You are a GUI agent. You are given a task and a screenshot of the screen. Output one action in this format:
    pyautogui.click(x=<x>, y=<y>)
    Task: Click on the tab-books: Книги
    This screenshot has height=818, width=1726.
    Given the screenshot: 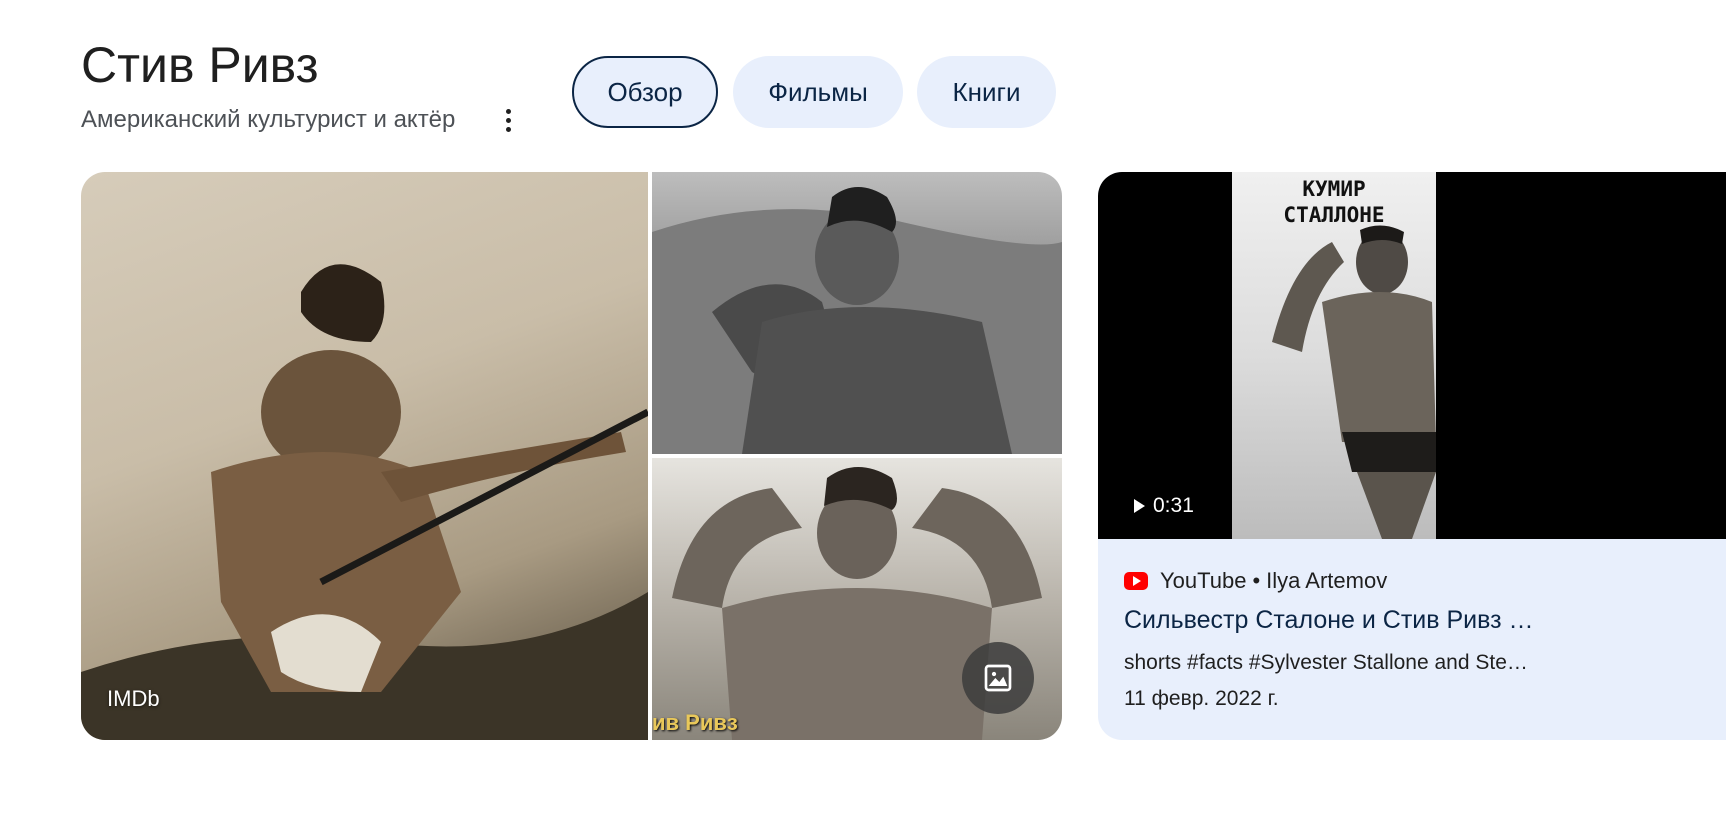 What is the action you would take?
    pyautogui.click(x=986, y=92)
    